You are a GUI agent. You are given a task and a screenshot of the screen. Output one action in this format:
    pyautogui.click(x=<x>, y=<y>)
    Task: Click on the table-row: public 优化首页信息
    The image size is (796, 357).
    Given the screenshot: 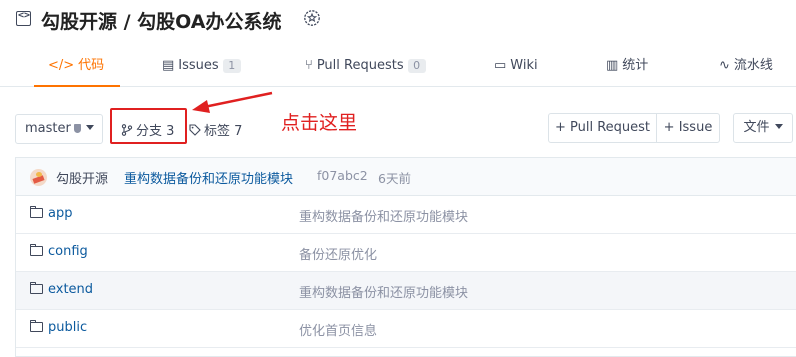 What is the action you would take?
    pyautogui.click(x=406, y=329)
    